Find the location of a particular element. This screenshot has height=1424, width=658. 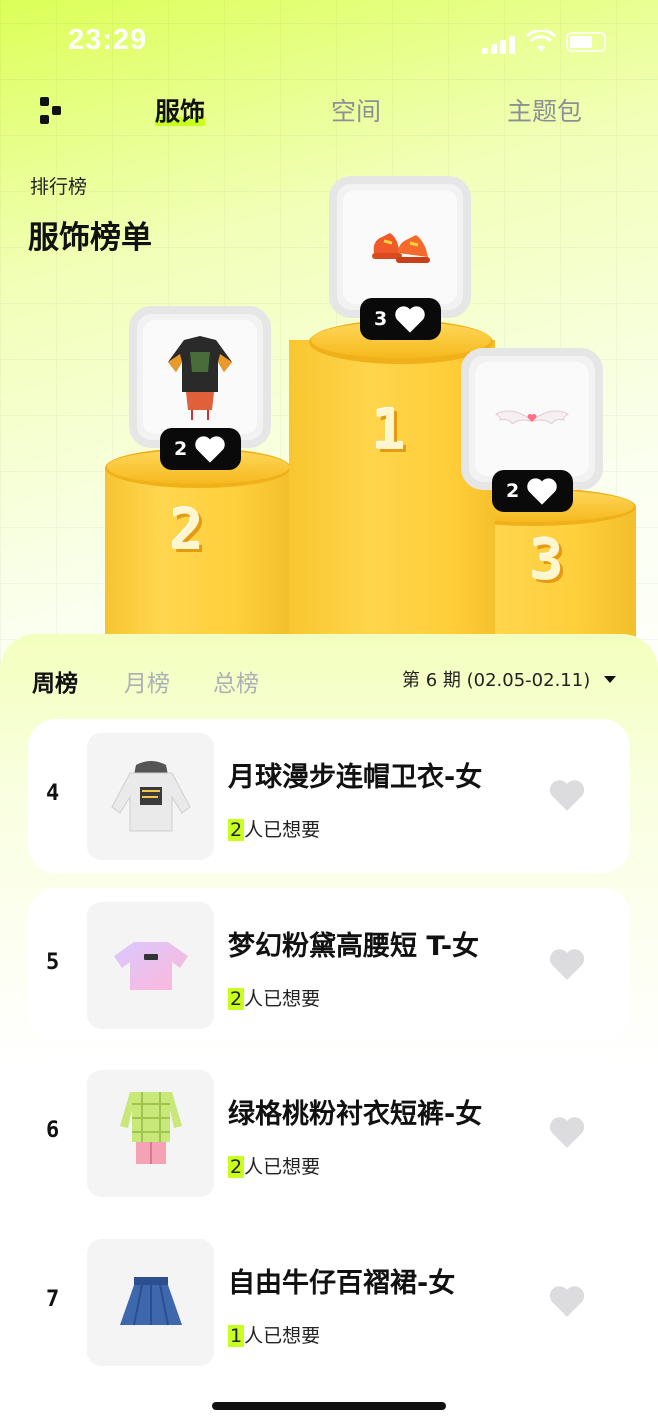

item-title: 绿格桃粉衬衣短裤-女 is located at coordinates (355, 1114).